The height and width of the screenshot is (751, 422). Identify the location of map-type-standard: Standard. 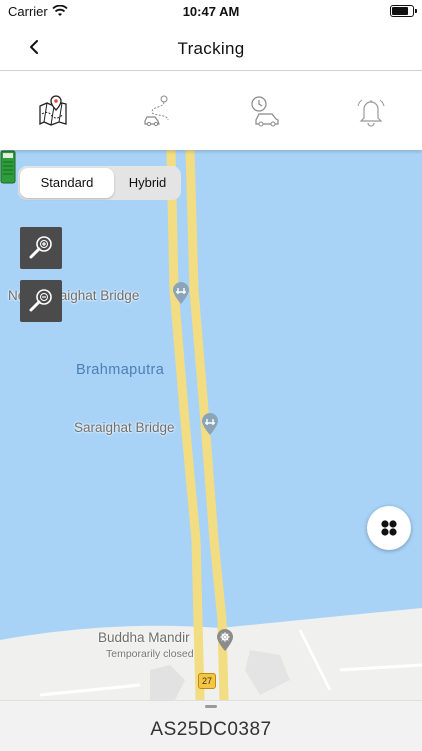
(67, 183).